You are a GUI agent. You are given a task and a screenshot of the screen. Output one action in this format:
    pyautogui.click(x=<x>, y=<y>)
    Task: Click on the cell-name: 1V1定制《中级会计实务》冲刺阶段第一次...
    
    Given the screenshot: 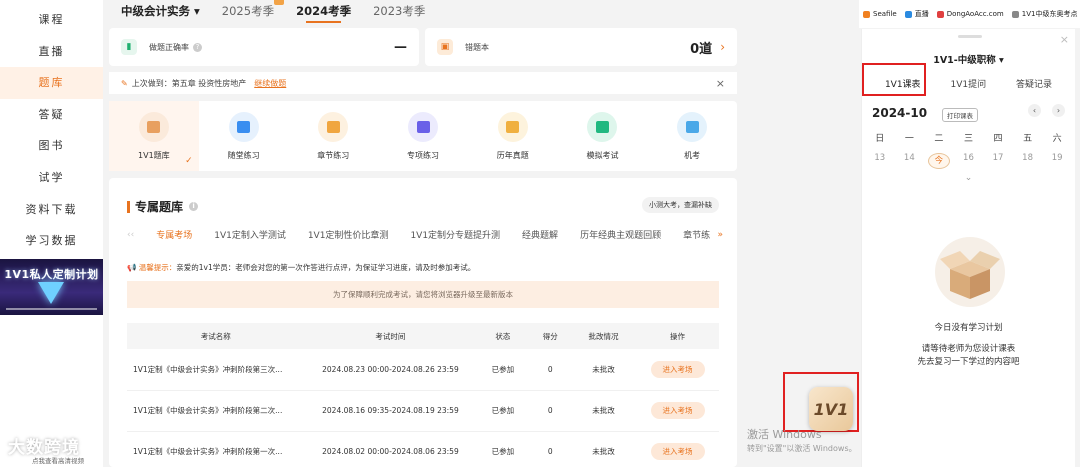 What is the action you would take?
    pyautogui.click(x=216, y=449)
    